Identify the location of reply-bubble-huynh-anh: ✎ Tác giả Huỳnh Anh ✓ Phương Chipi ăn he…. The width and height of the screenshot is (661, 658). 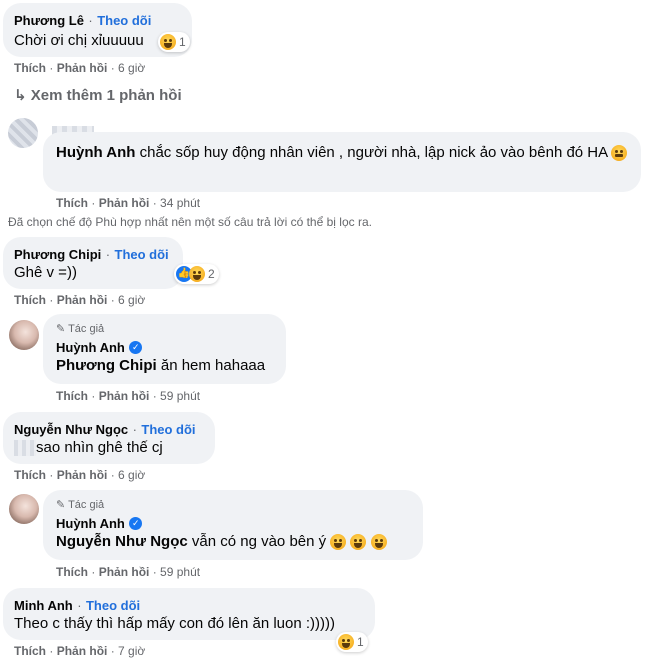
(164, 349).